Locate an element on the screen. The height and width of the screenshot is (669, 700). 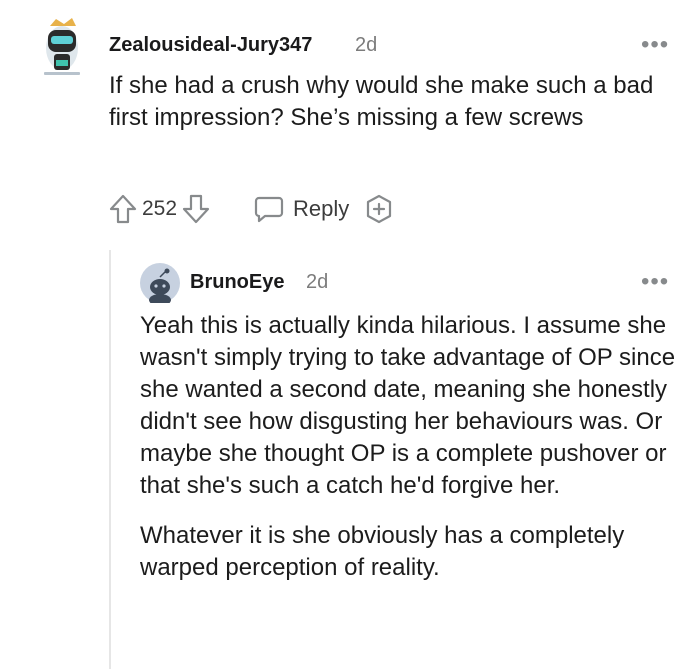
username: BrunoEye is located at coordinates (237, 282).